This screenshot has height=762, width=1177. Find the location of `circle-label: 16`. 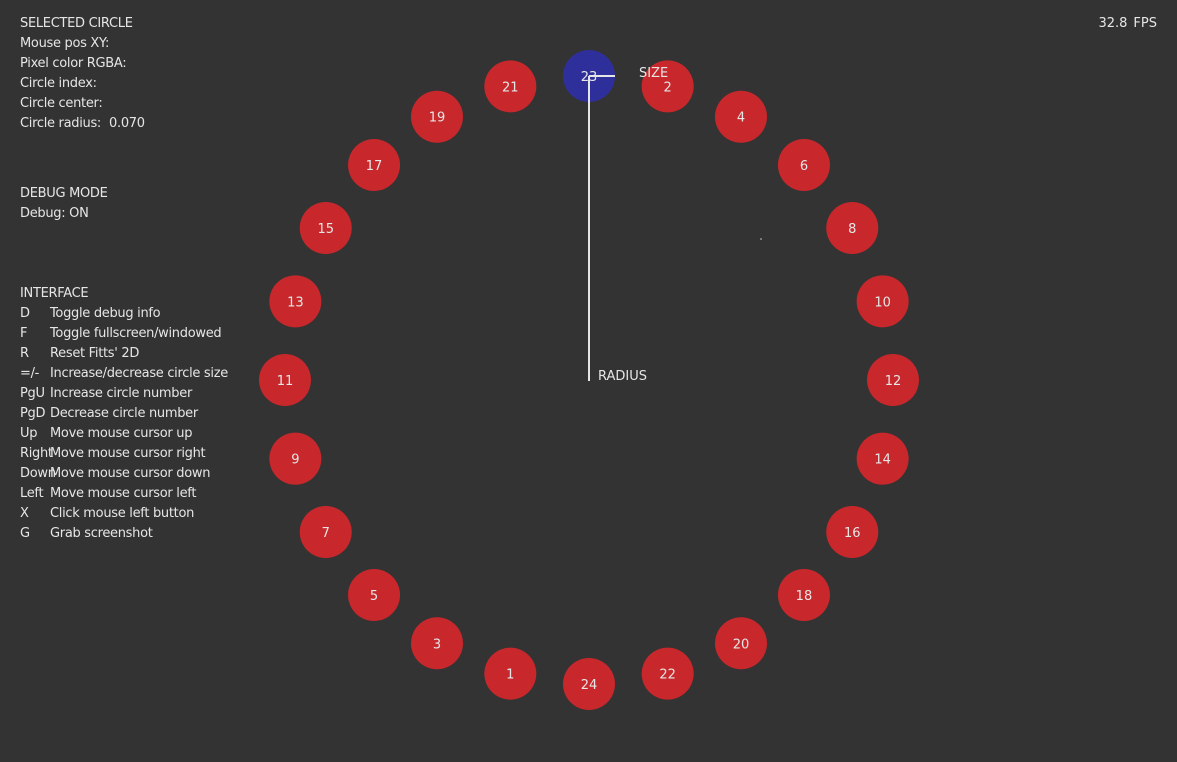

circle-label: 16 is located at coordinates (852, 533).